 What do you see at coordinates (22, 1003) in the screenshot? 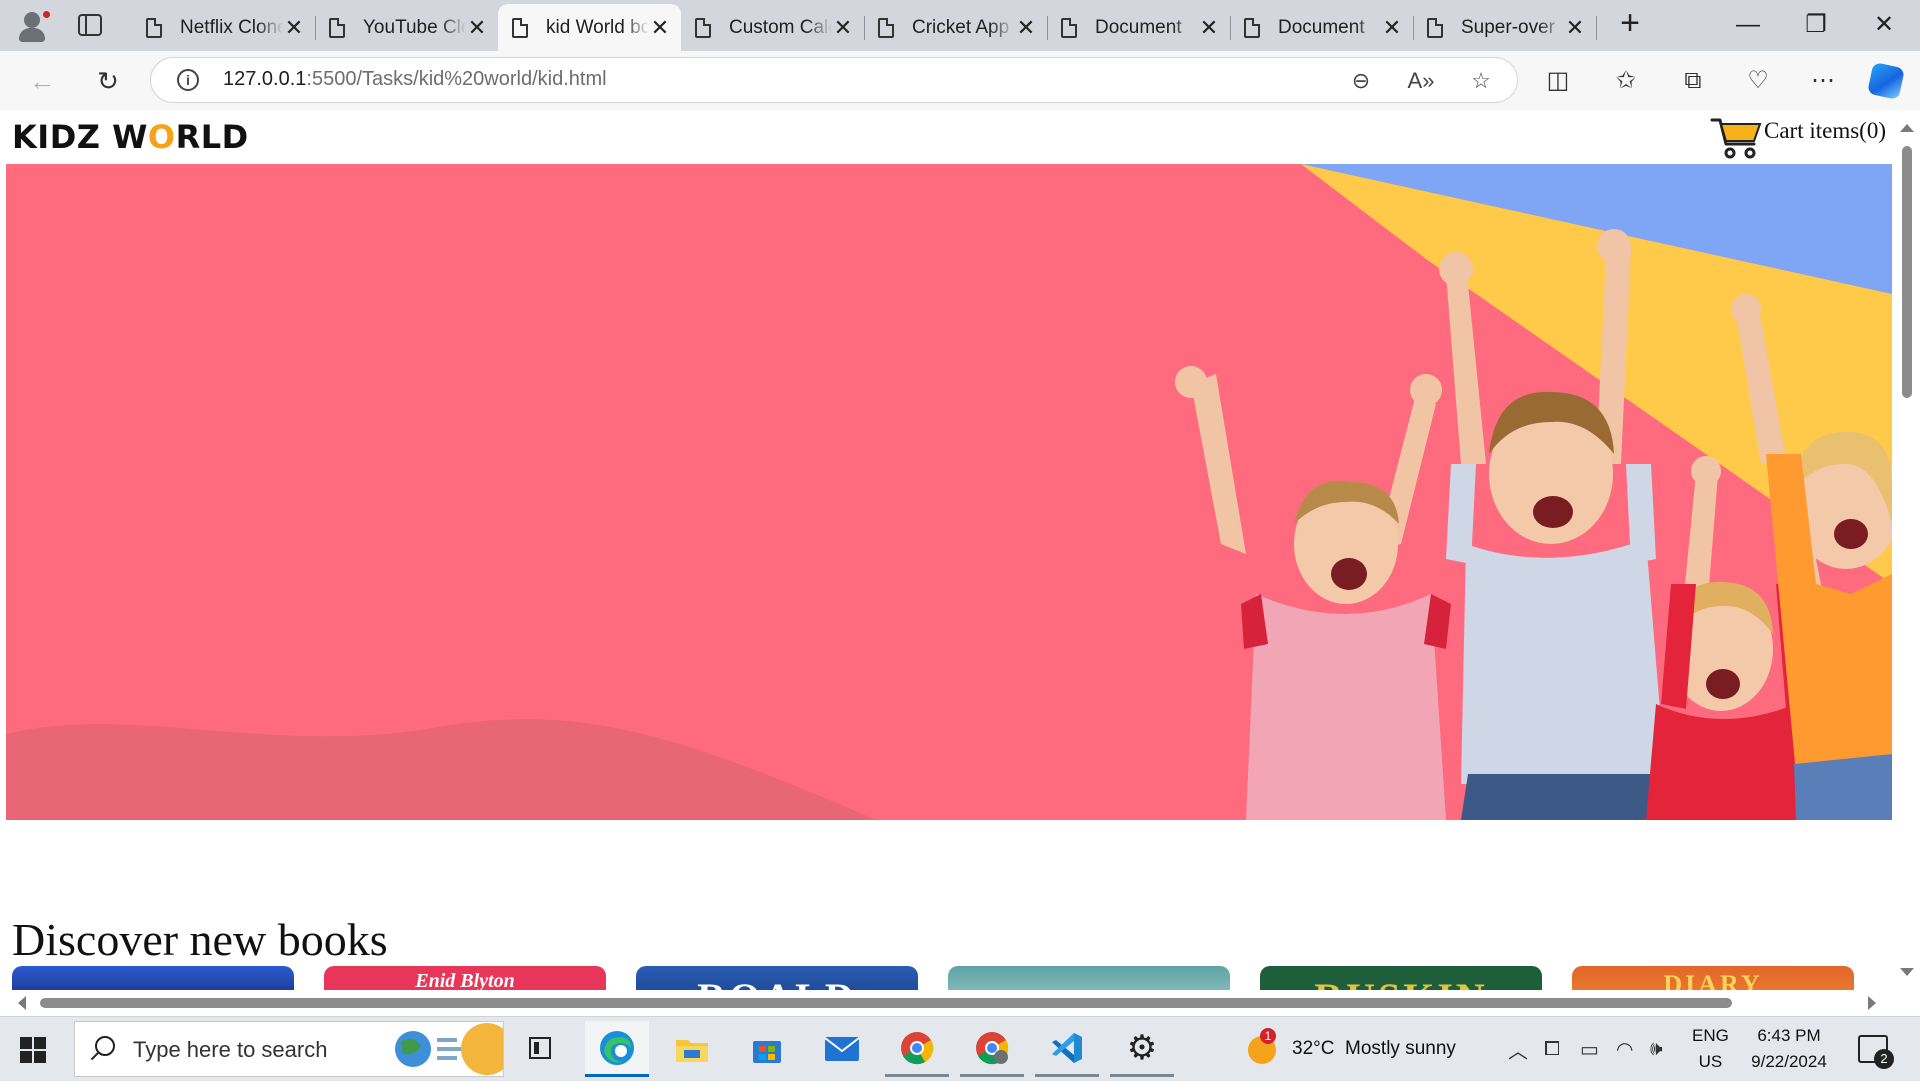
I see `scroll-left-arrow-icon` at bounding box center [22, 1003].